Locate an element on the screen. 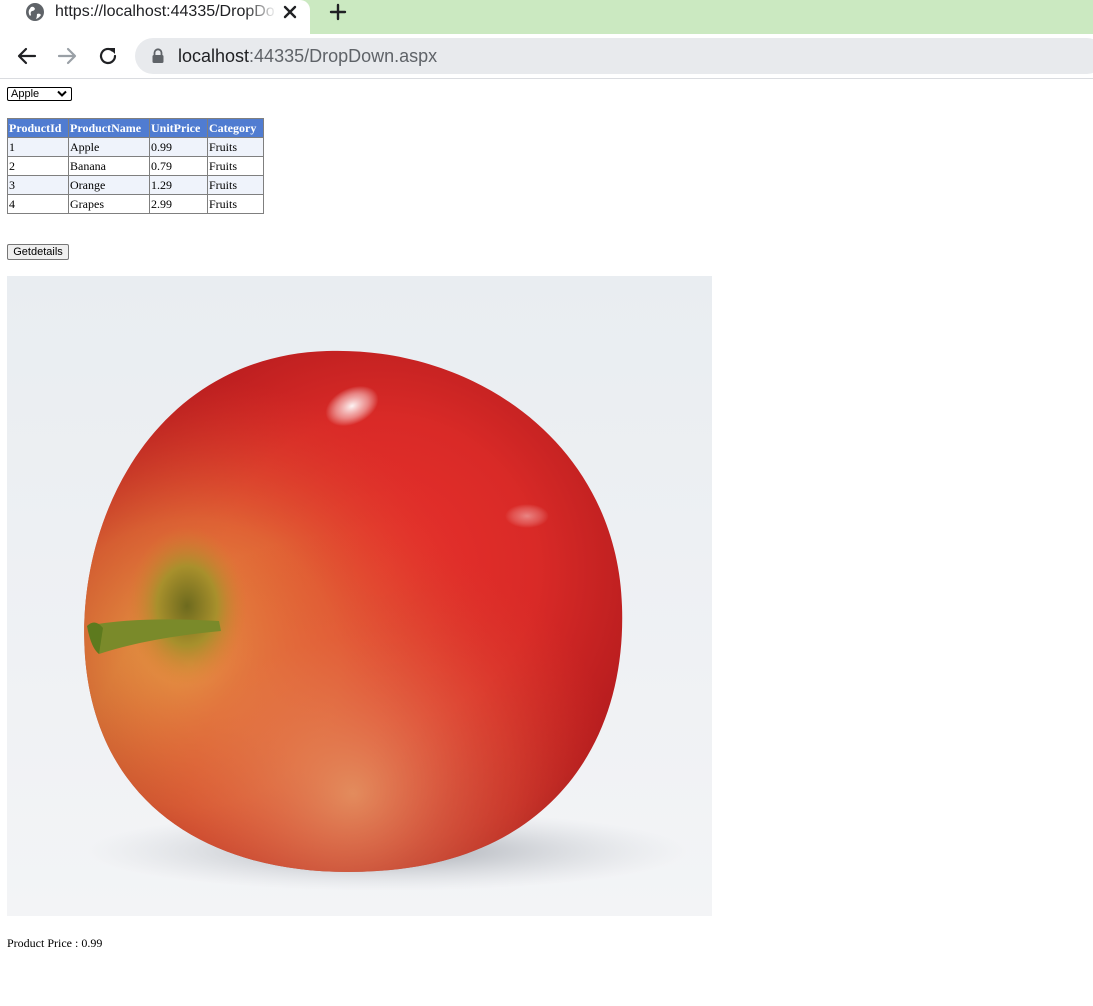 The image size is (1093, 1006). reload-icon is located at coordinates (108, 56).